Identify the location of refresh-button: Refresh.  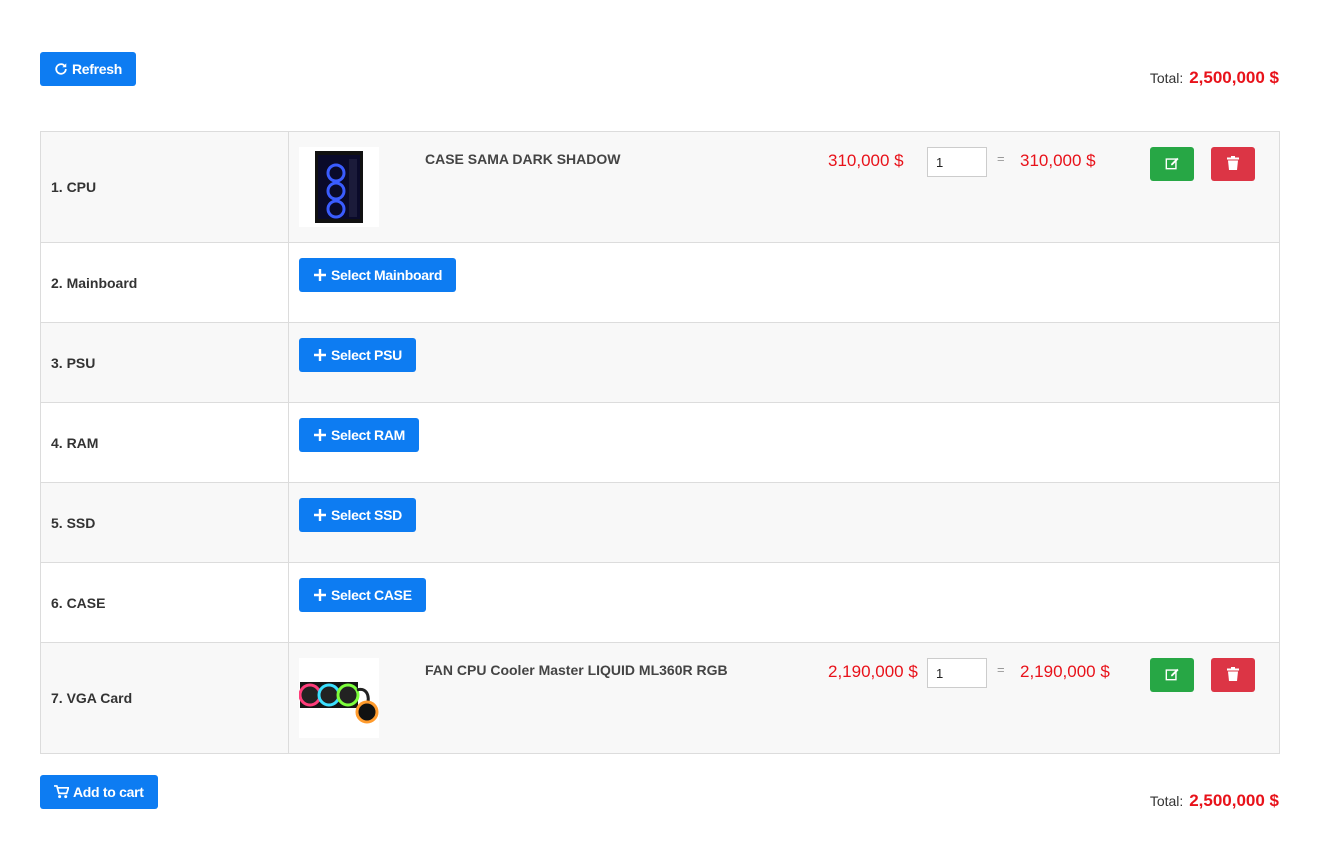
(88, 69).